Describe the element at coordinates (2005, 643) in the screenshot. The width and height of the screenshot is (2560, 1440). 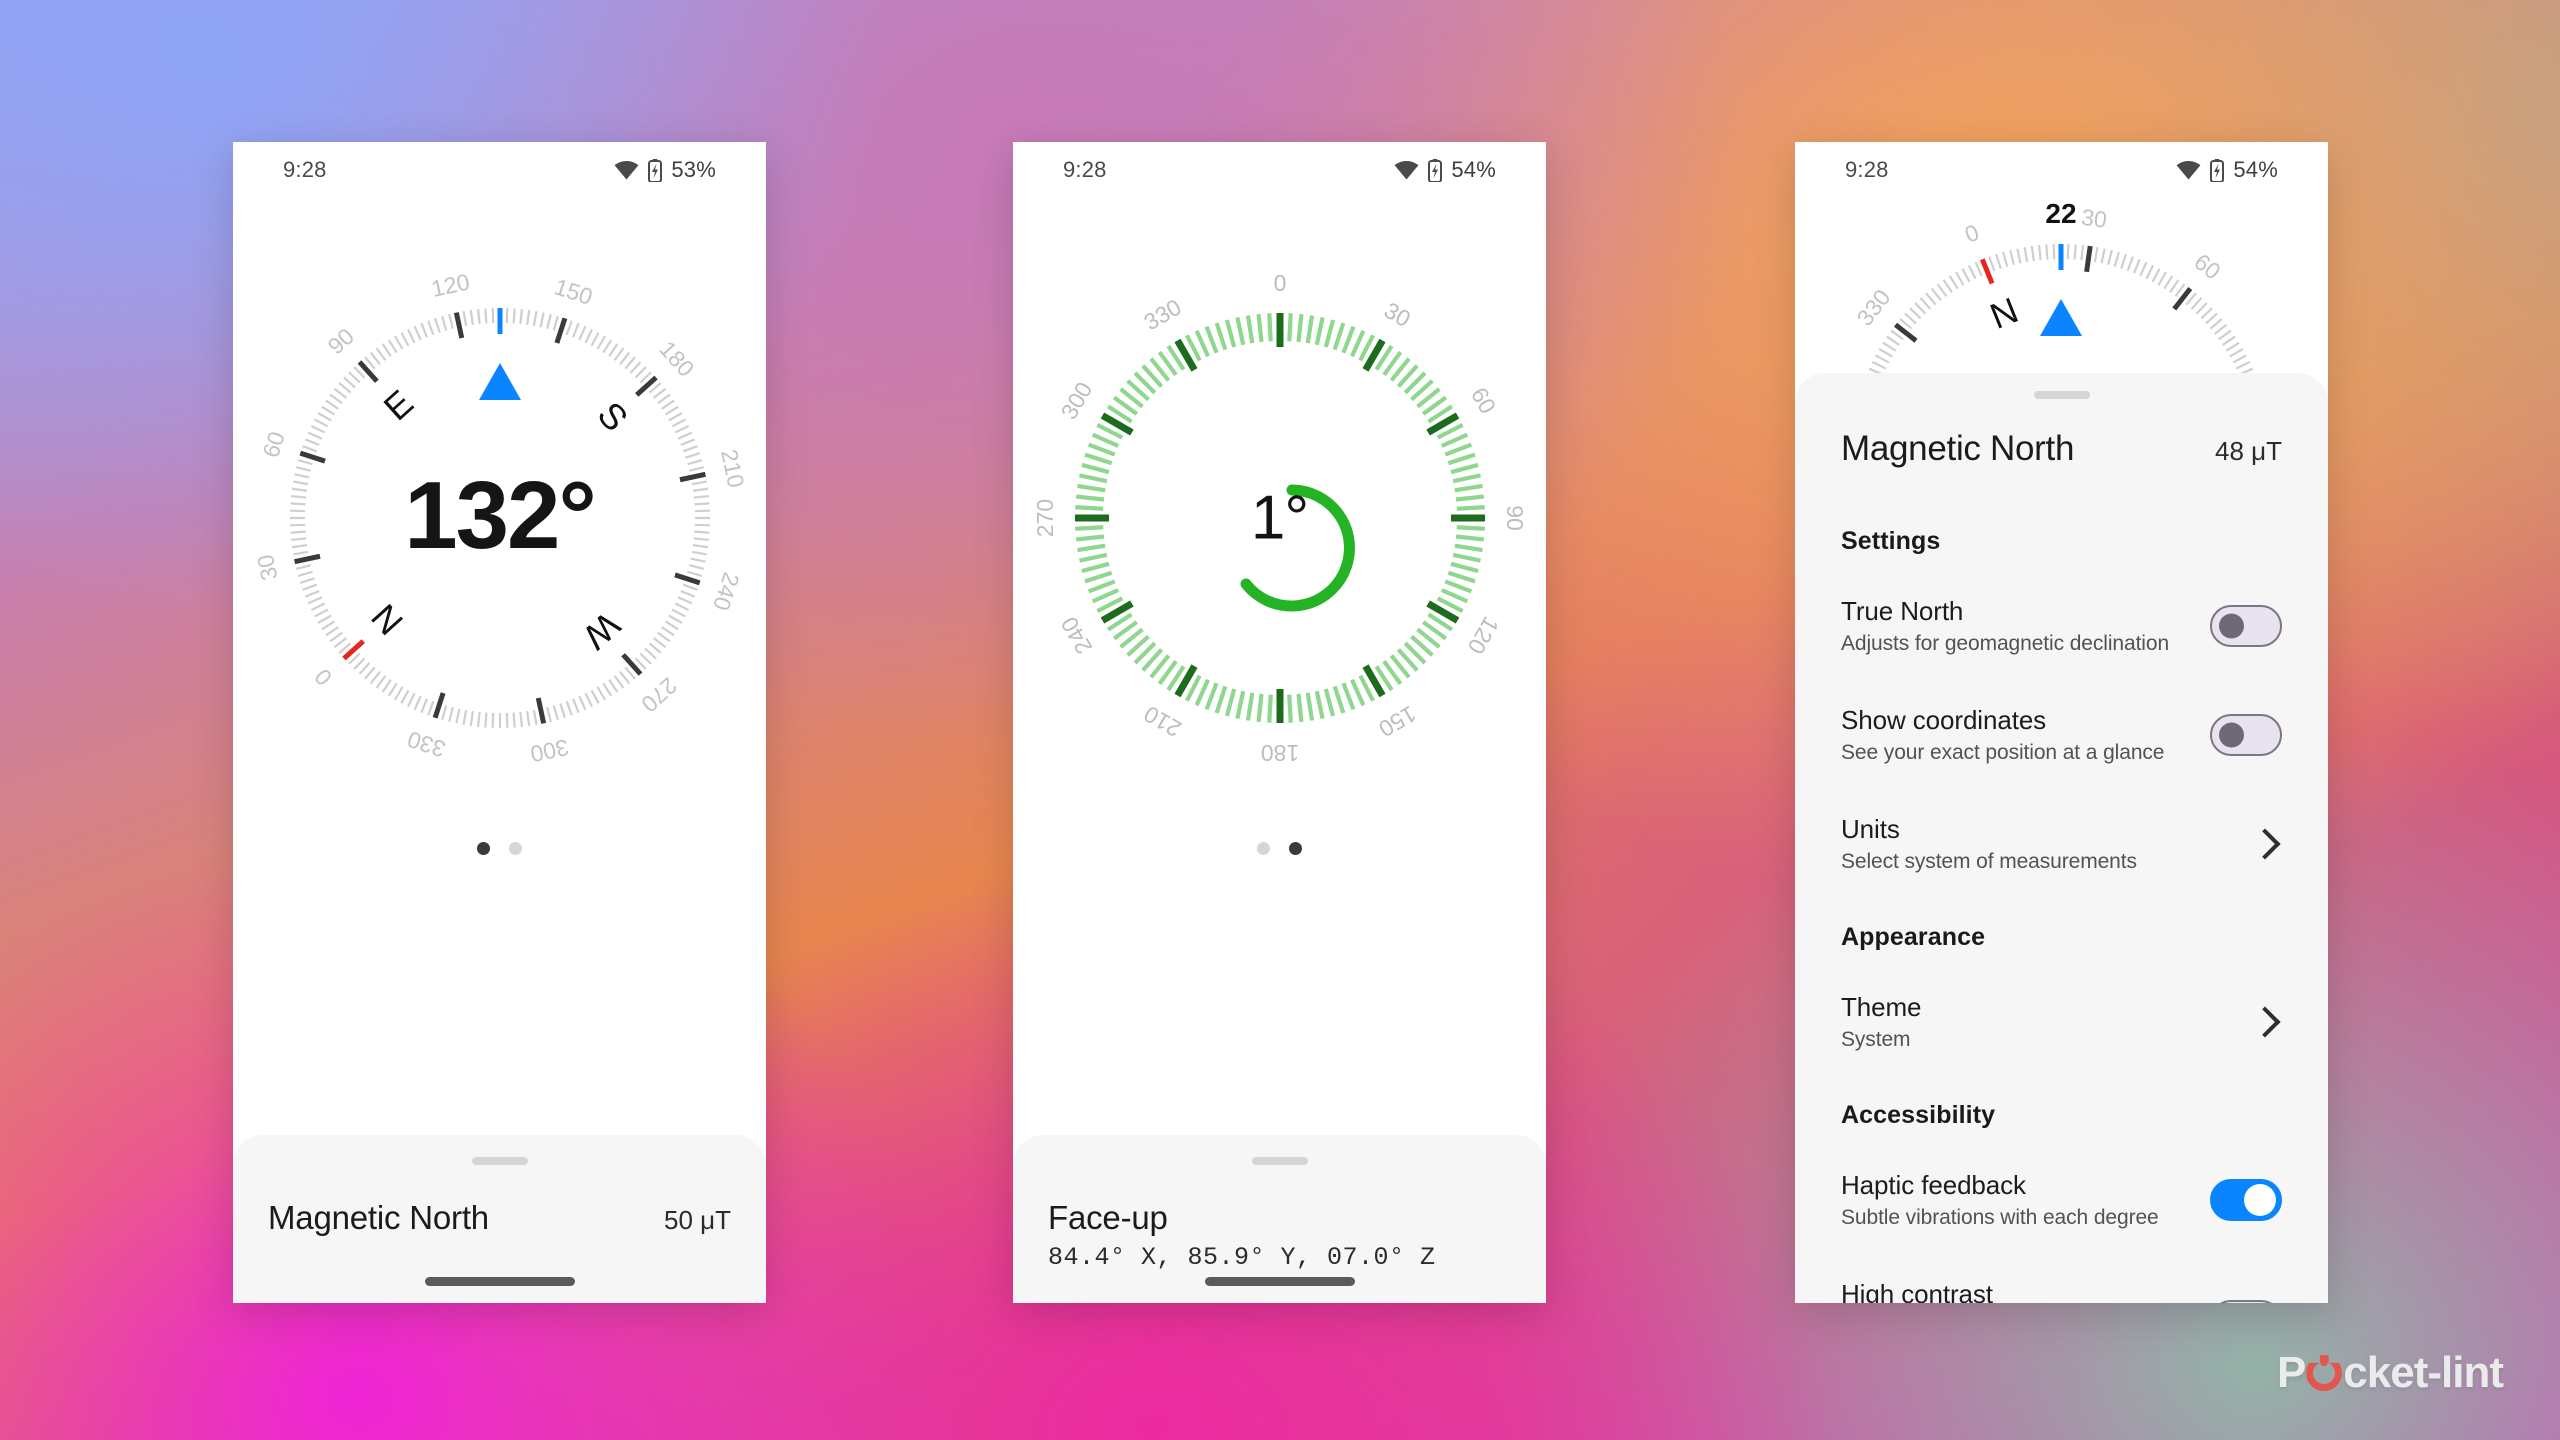
I see `setting-description: Adjusts for geomagnetic declination` at that location.